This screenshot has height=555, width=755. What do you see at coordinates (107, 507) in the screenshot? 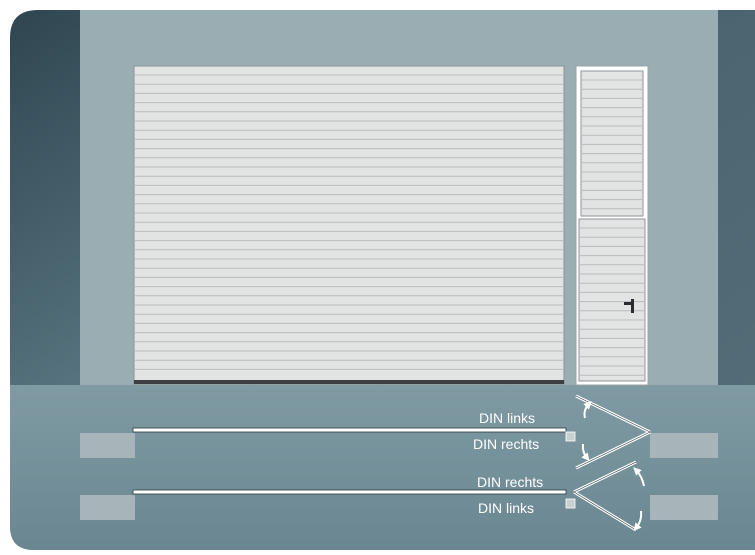
I see `wall-block-left-lower` at bounding box center [107, 507].